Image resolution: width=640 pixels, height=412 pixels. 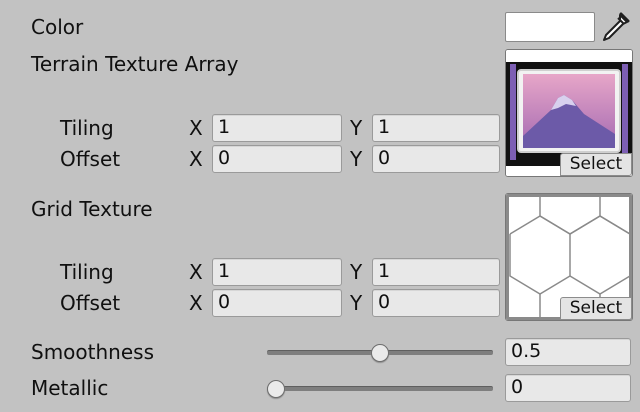 I want to click on grid-tiling-y-field: 1, so click(x=436, y=272).